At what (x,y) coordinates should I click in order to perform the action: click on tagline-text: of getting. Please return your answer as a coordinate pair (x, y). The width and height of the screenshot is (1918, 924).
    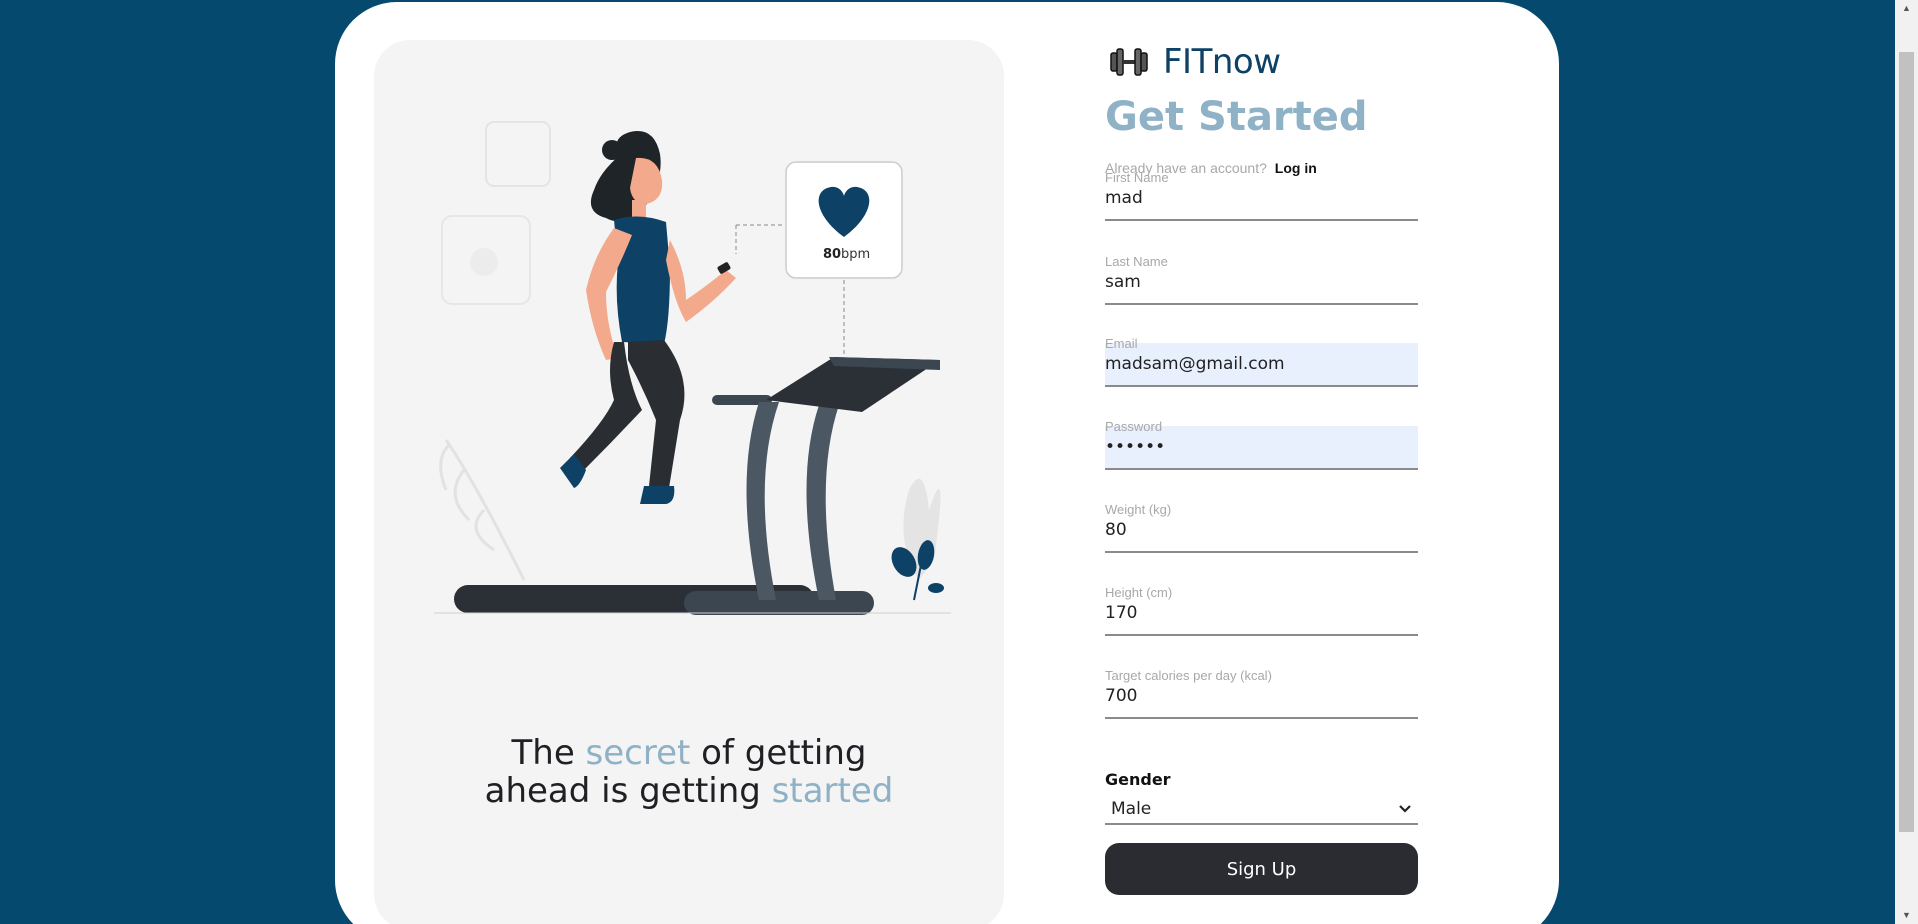
    Looking at the image, I should click on (778, 753).